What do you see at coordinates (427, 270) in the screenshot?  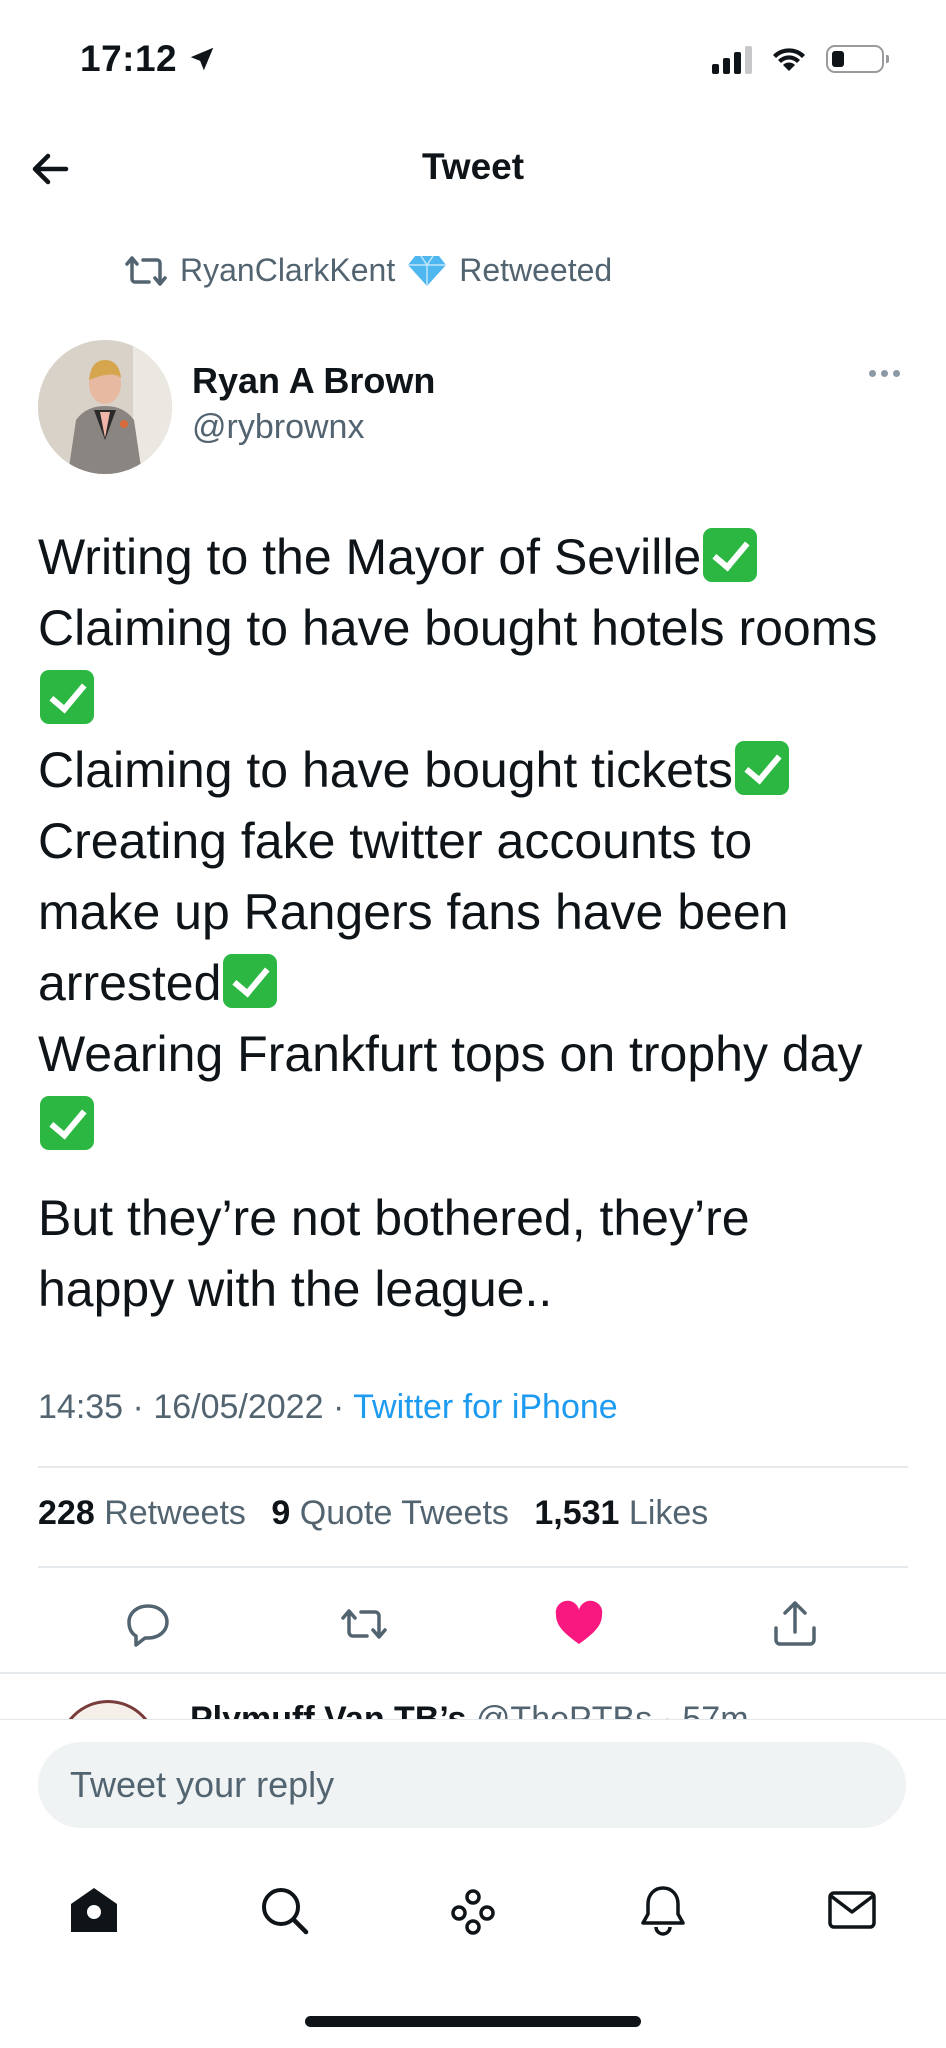 I see `diamond-icon` at bounding box center [427, 270].